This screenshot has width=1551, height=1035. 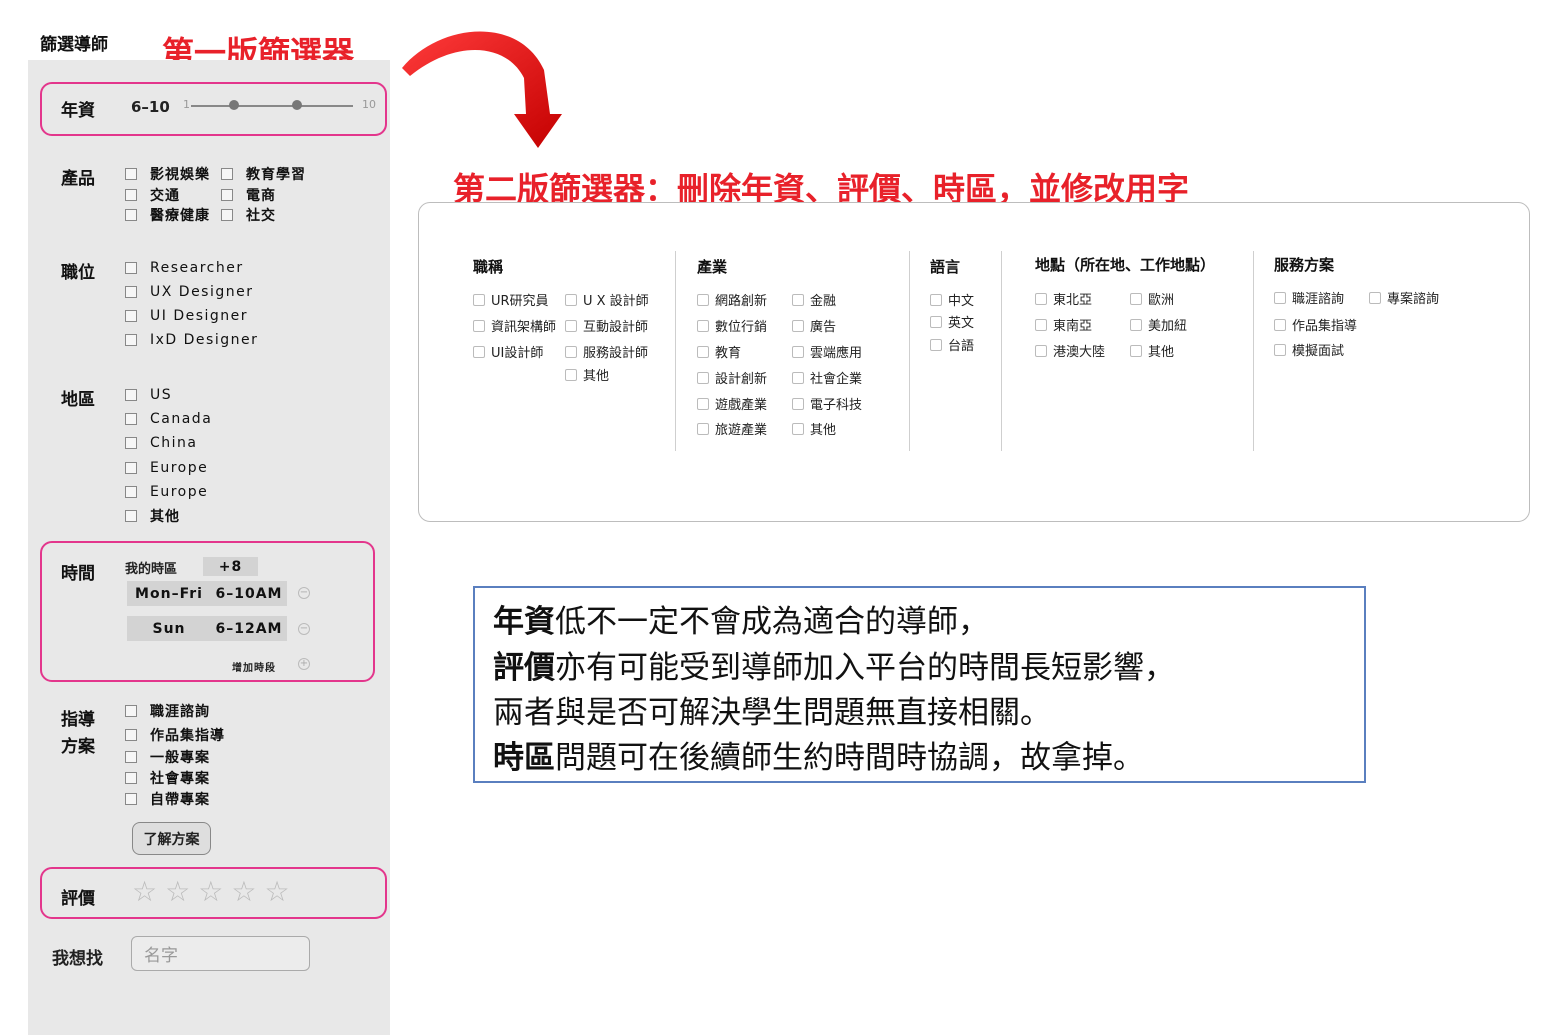 I want to click on product-option: 教育學習, so click(x=263, y=174).